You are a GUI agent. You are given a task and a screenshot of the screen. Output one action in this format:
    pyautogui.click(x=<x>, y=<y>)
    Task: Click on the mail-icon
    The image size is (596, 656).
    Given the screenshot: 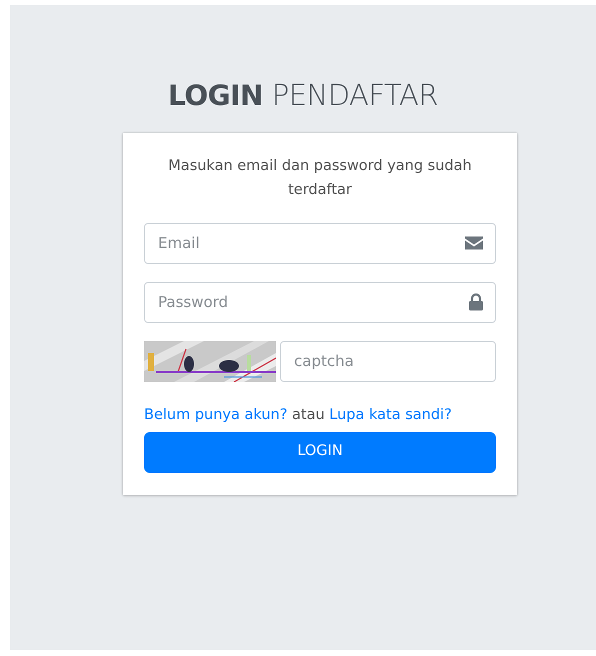 What is the action you would take?
    pyautogui.click(x=474, y=243)
    